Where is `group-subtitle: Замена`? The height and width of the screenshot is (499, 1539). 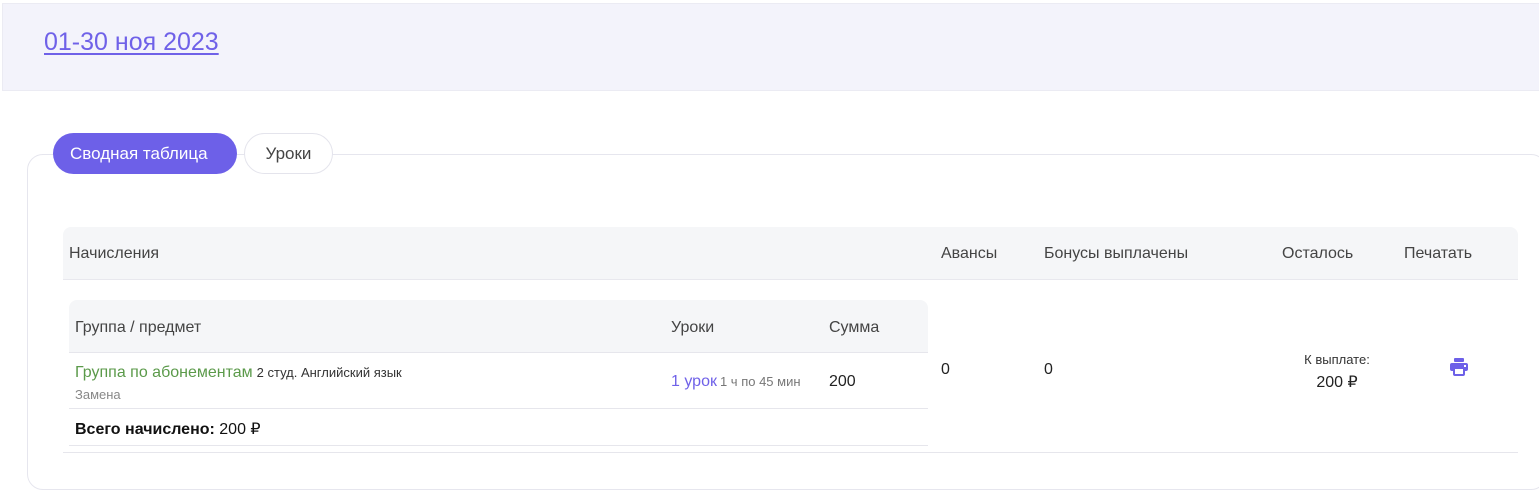 group-subtitle: Замена is located at coordinates (98, 394).